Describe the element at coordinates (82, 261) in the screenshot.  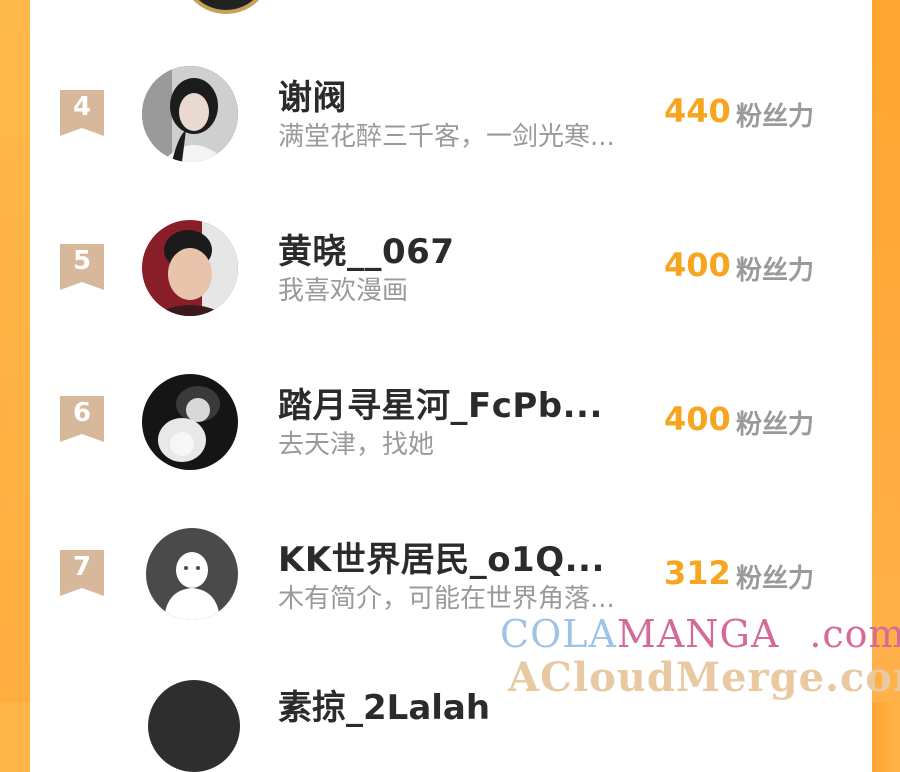
I see `rank-number: 5` at that location.